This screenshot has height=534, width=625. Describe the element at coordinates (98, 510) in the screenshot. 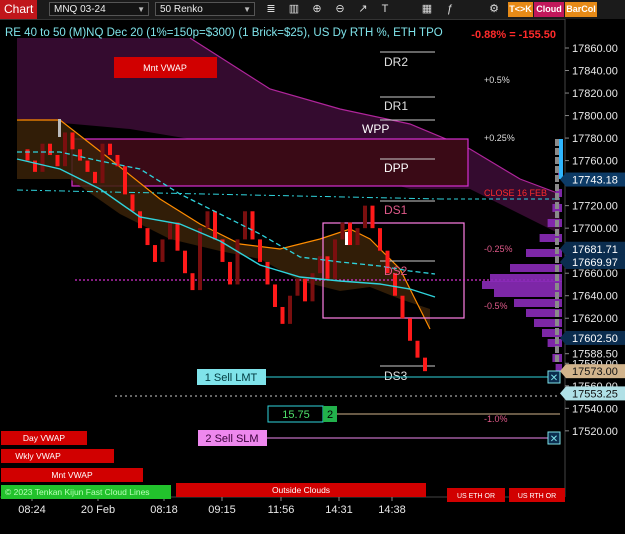

I see `time-tick-label: 20 Feb` at that location.